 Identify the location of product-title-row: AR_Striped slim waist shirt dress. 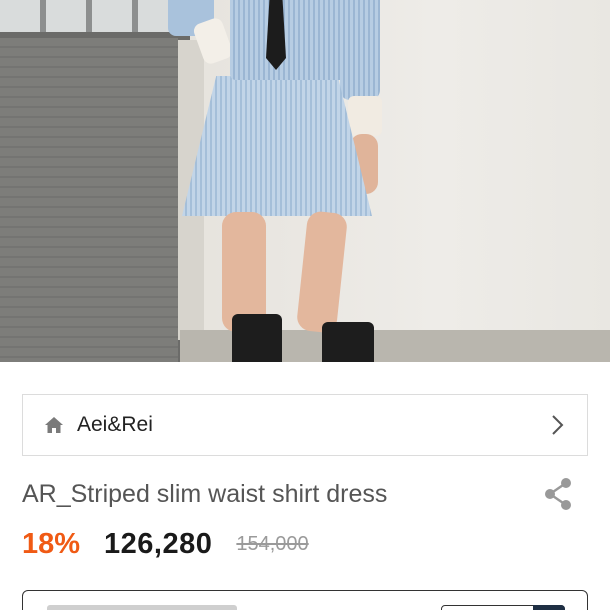
(305, 494).